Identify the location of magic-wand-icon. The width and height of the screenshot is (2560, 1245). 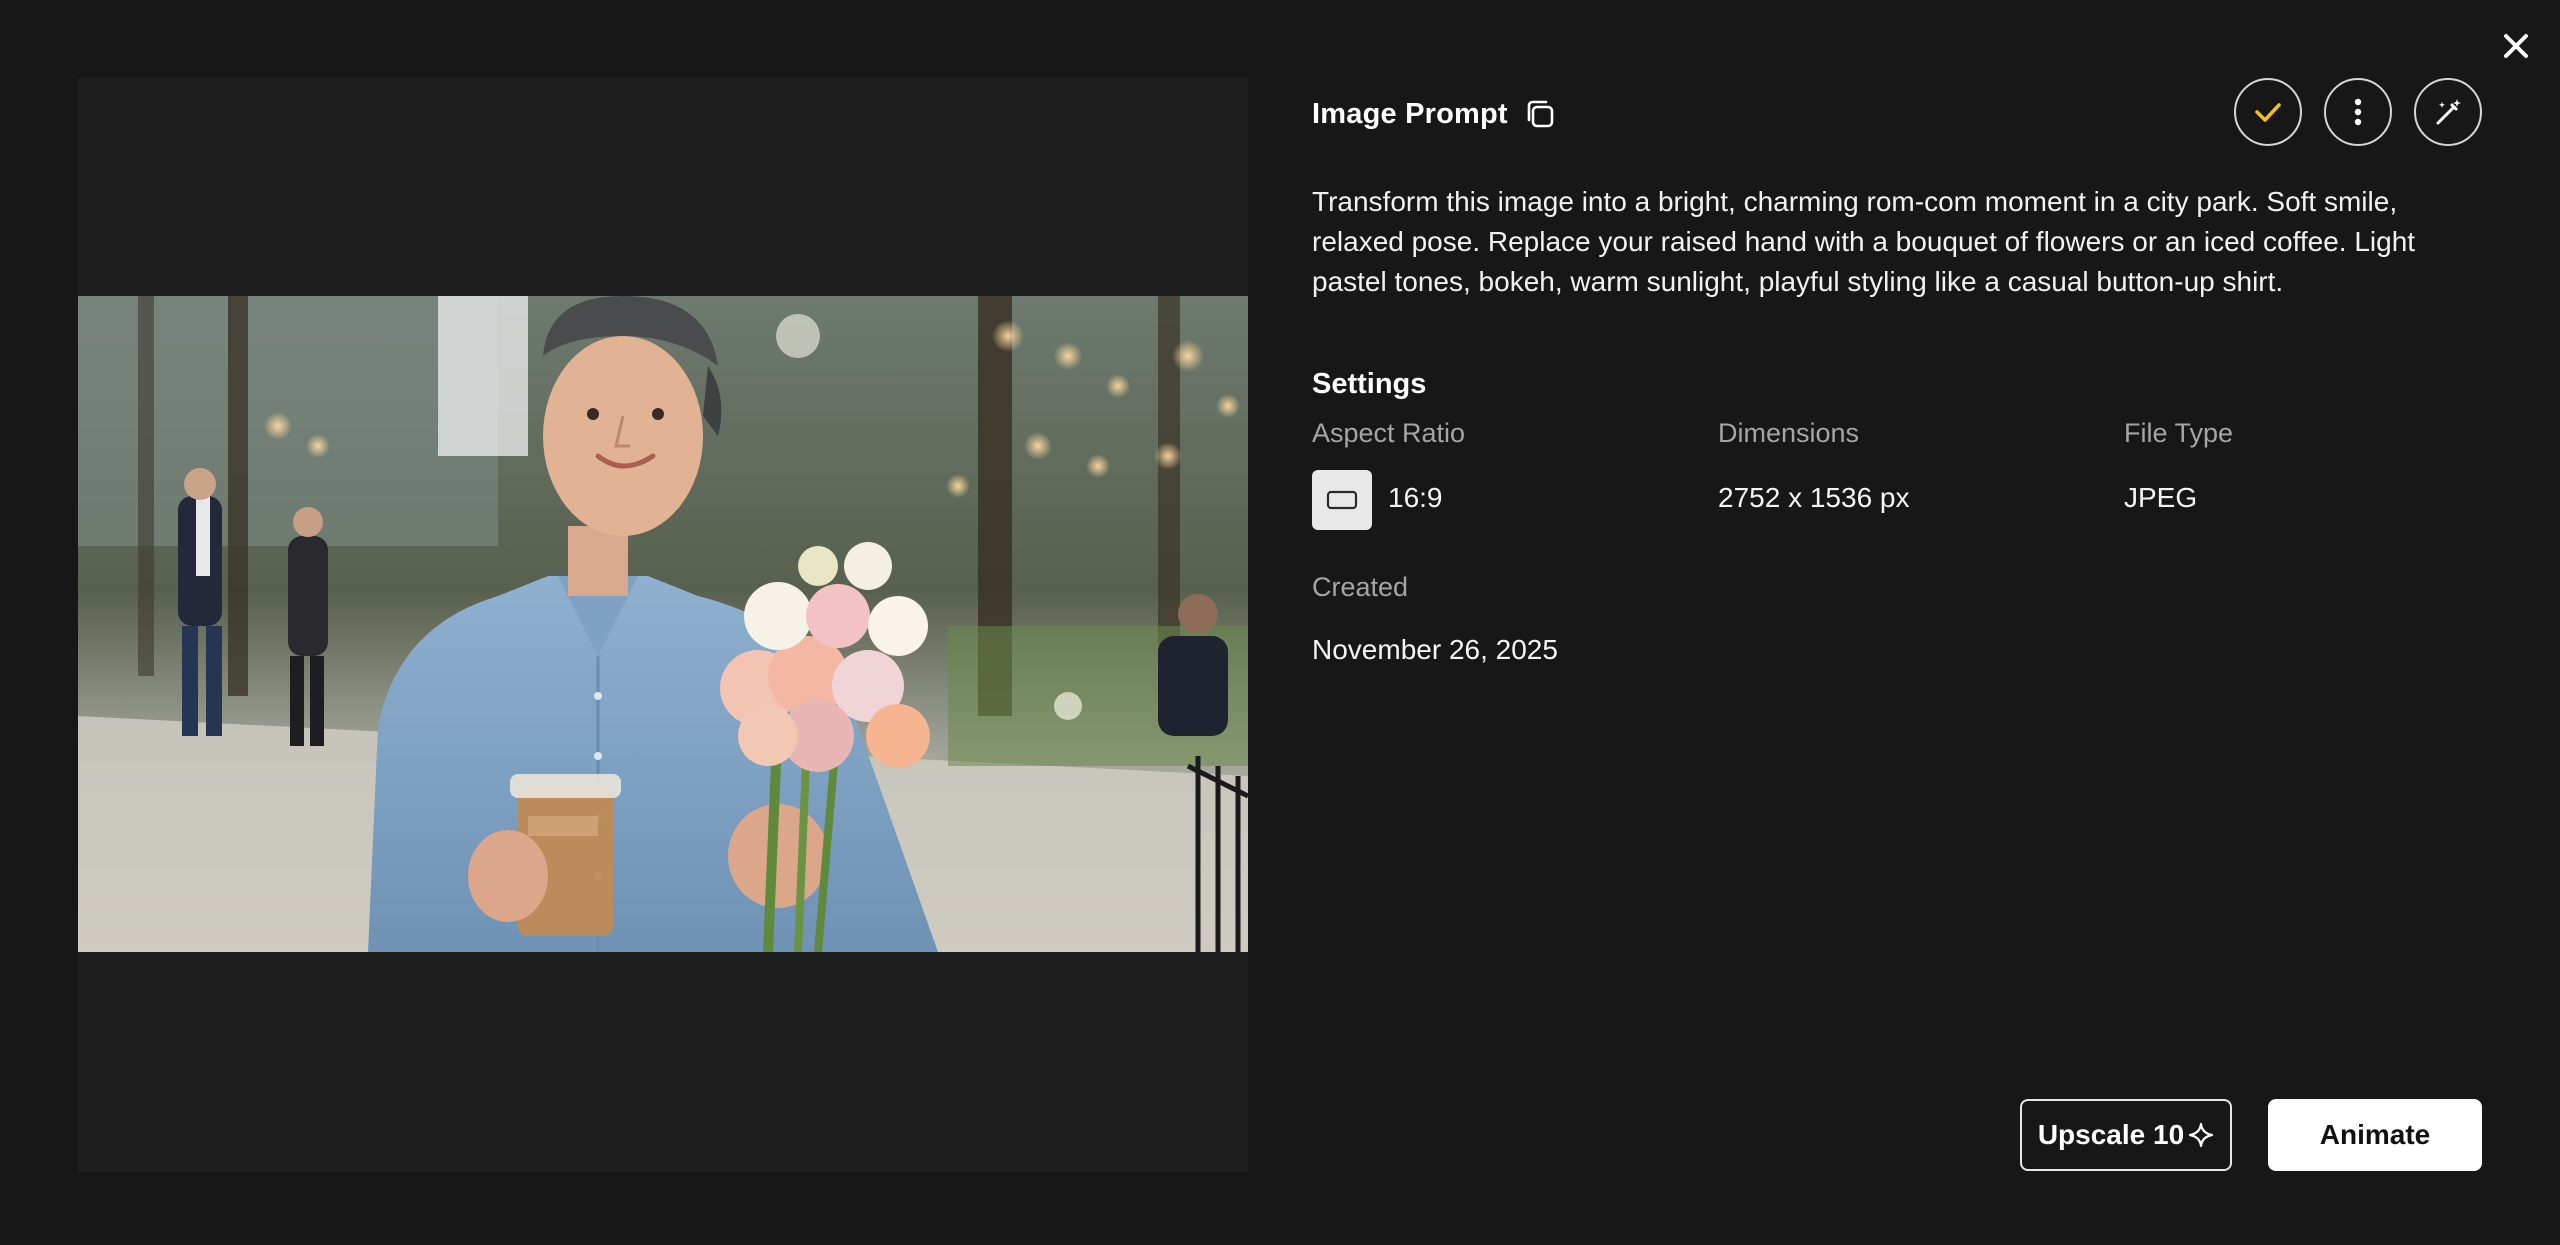
(2448, 112).